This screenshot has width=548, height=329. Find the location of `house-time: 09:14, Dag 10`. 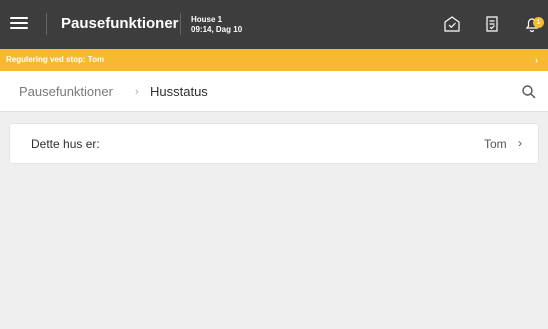

house-time: 09:14, Dag 10 is located at coordinates (217, 29).